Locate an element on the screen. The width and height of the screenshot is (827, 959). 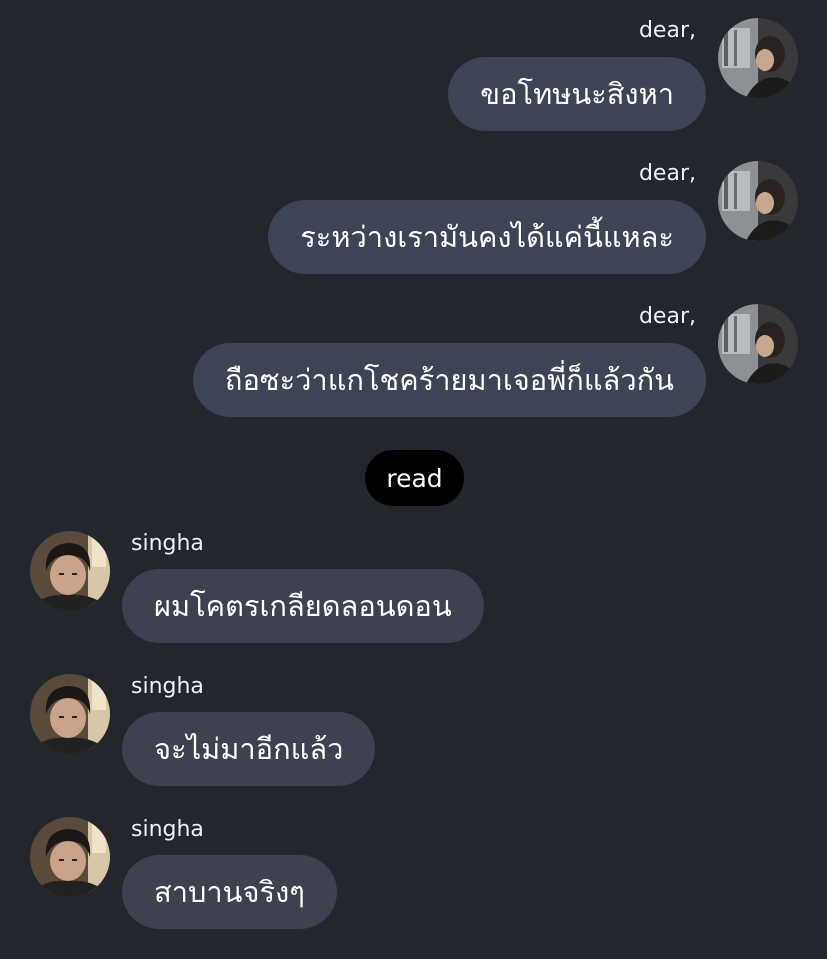
message-incoming: singha ผมโคตรเกลียดลอนดอน is located at coordinates (413, 588).